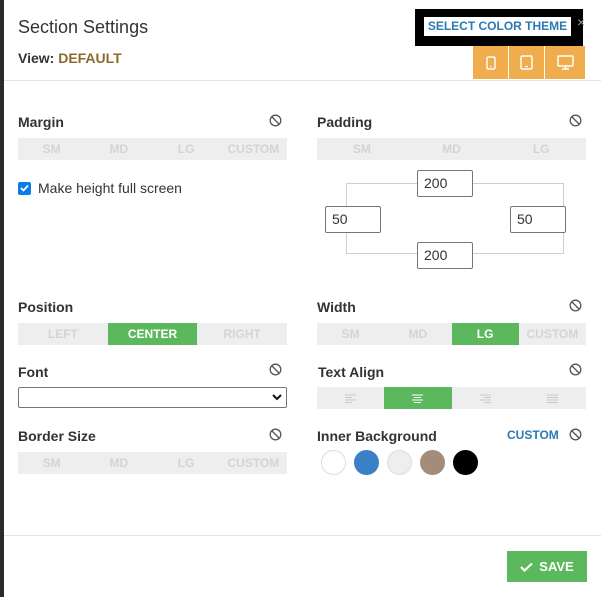  What do you see at coordinates (366, 462) in the screenshot?
I see `swatch-blue` at bounding box center [366, 462].